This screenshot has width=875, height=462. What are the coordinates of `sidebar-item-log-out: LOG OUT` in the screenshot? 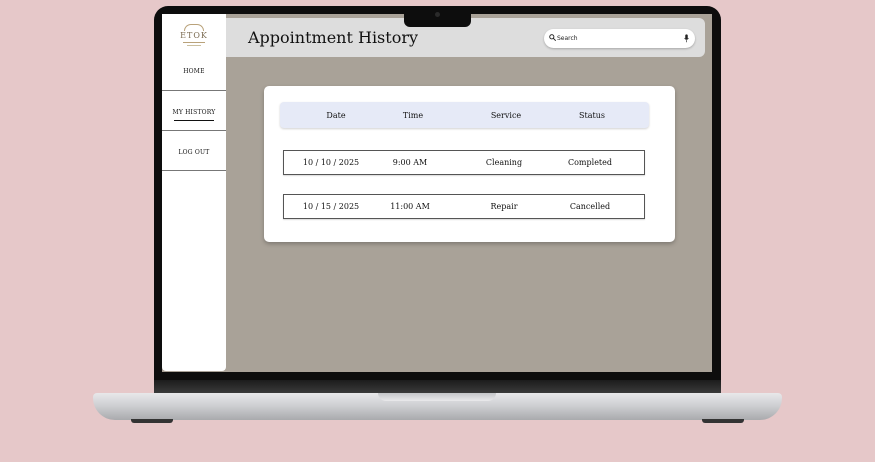 It's located at (194, 152).